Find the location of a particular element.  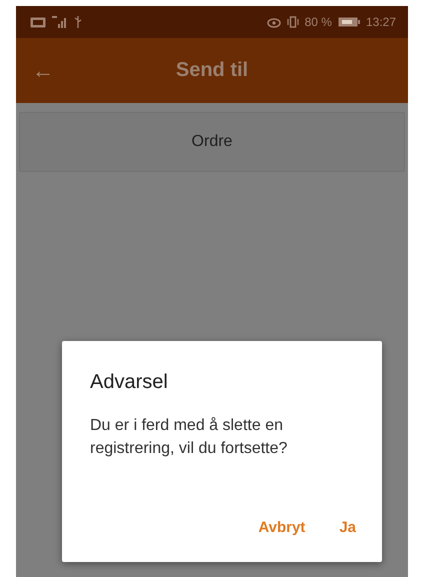

signal-icon is located at coordinates (60, 22).